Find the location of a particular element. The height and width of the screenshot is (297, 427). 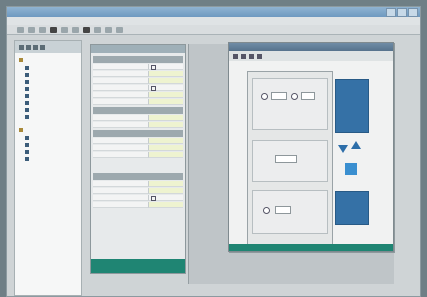

properties-status is located at coordinates (138, 266).